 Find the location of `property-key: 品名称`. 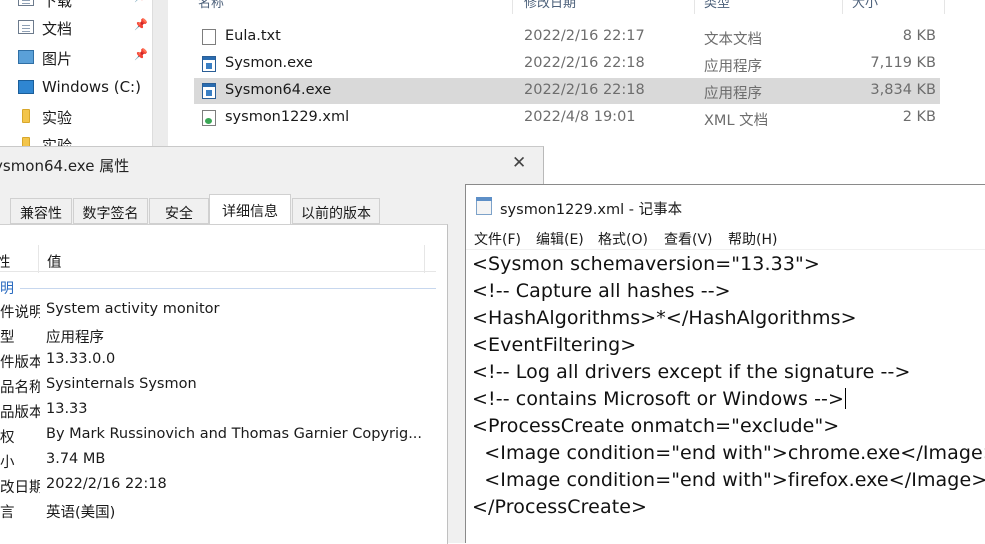

property-key: 品名称 is located at coordinates (20, 388).